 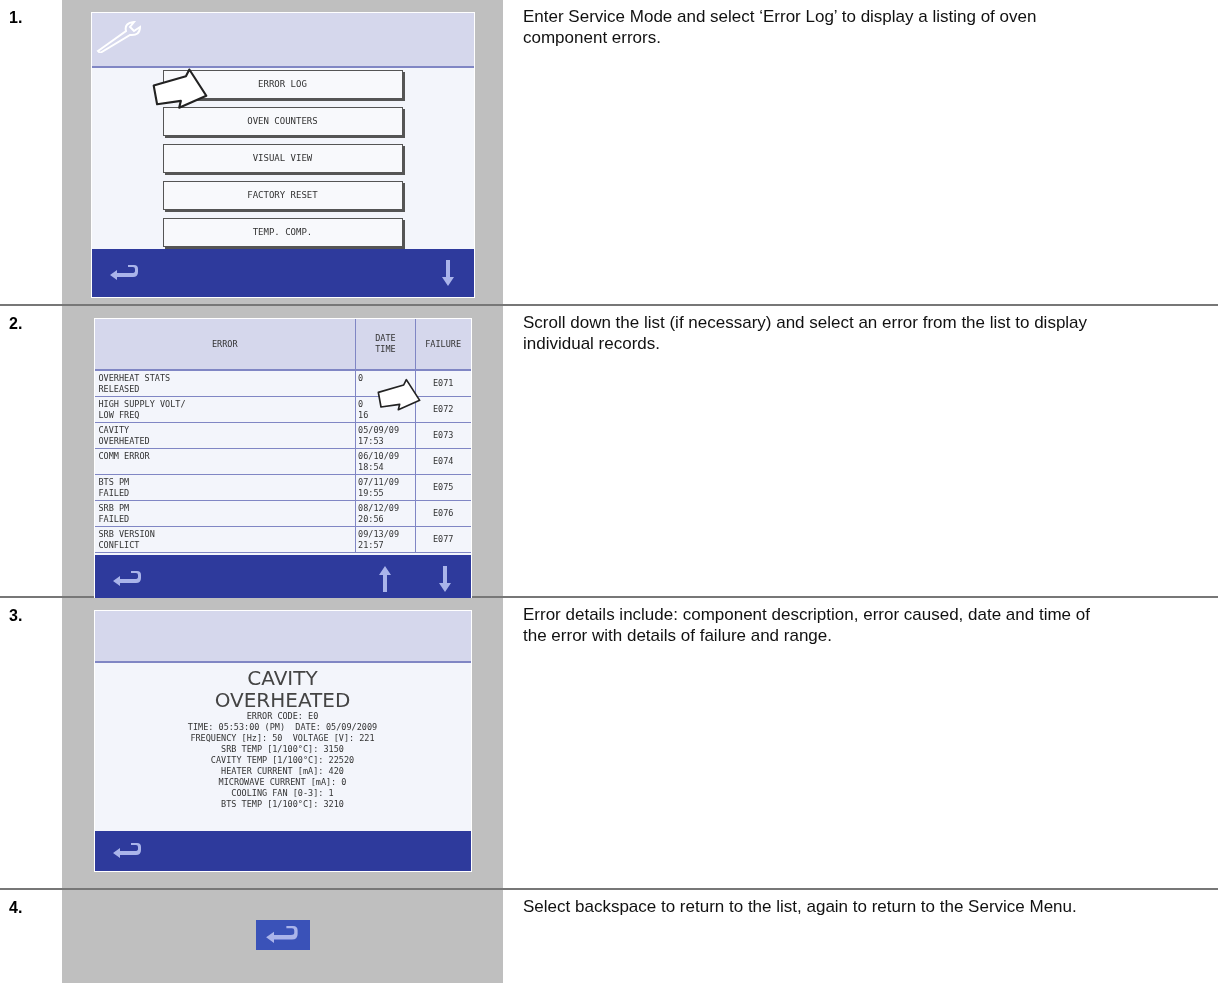 What do you see at coordinates (282, 749) in the screenshot?
I see `detail-line: SRB TEMP [1/100°C]: 3150` at bounding box center [282, 749].